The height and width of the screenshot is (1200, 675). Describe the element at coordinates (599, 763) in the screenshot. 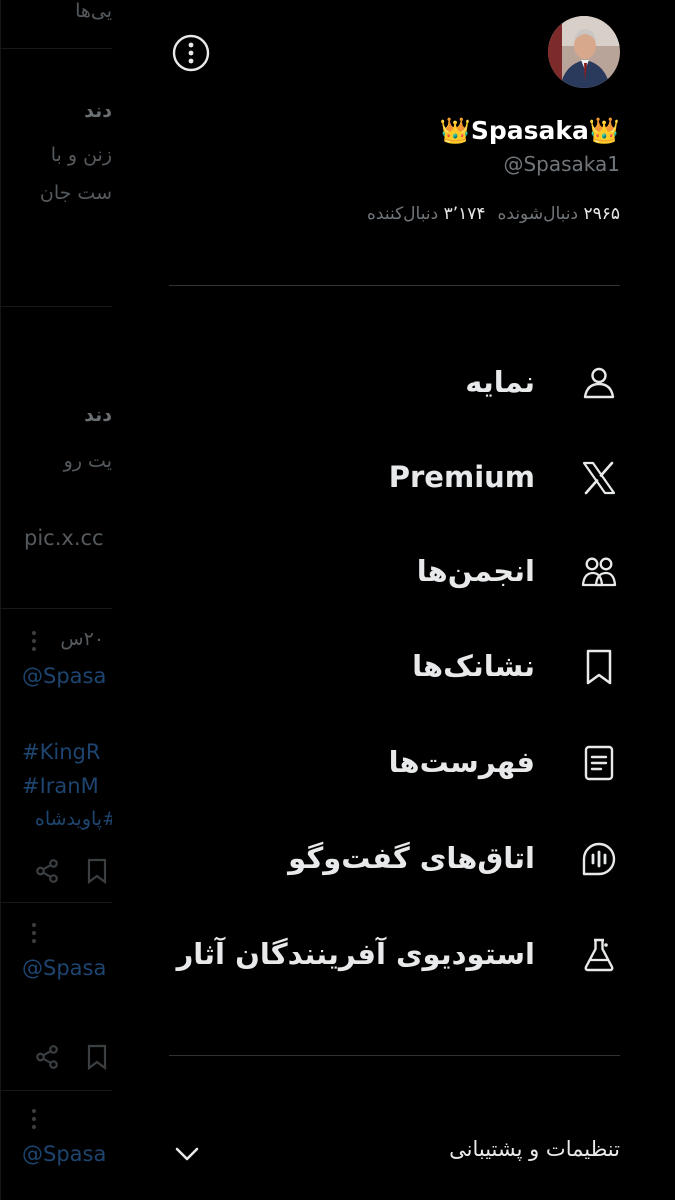

I see `lists-icon` at that location.